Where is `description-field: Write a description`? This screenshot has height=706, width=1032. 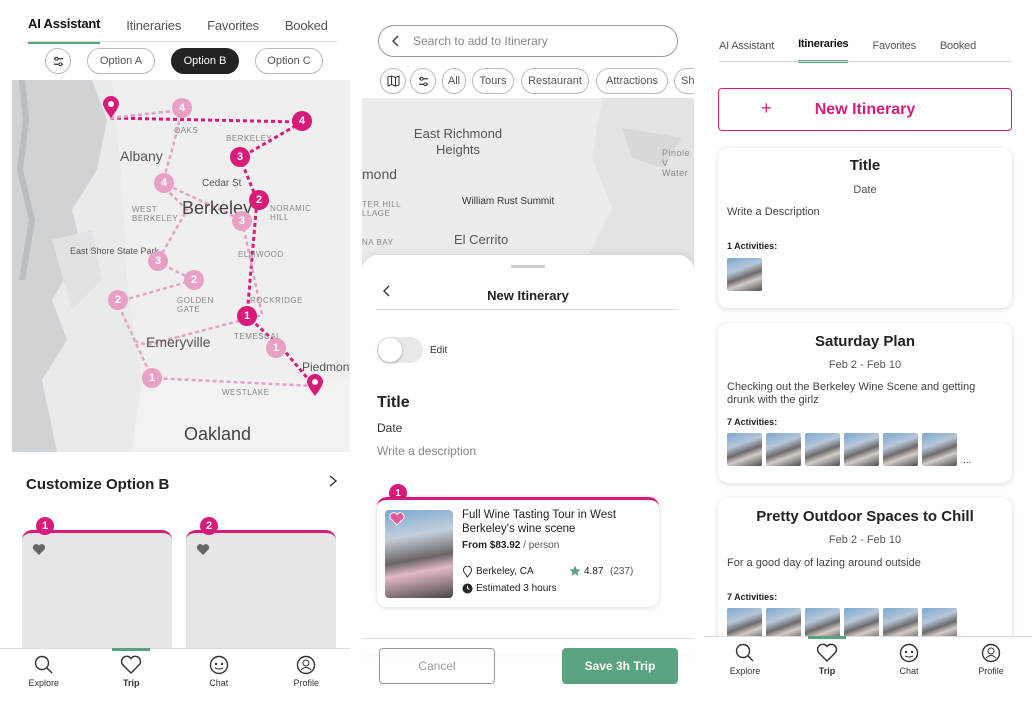 description-field: Write a description is located at coordinates (426, 451).